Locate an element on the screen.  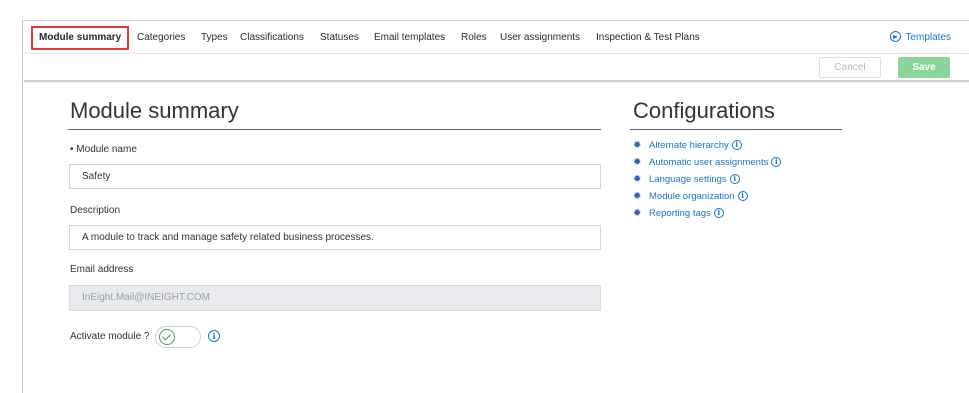
config-item-label: Module organization is located at coordinates (692, 196).